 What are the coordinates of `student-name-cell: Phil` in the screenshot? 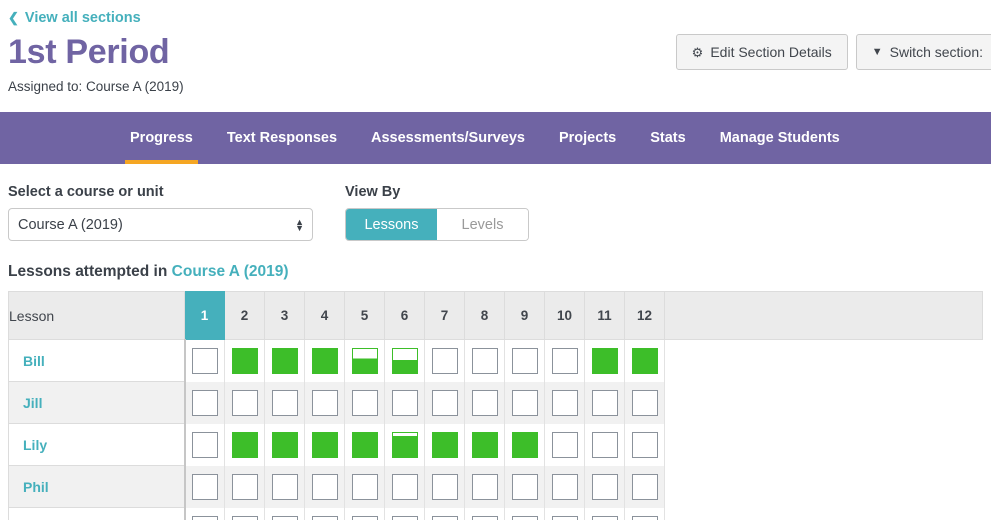 It's located at (97, 487).